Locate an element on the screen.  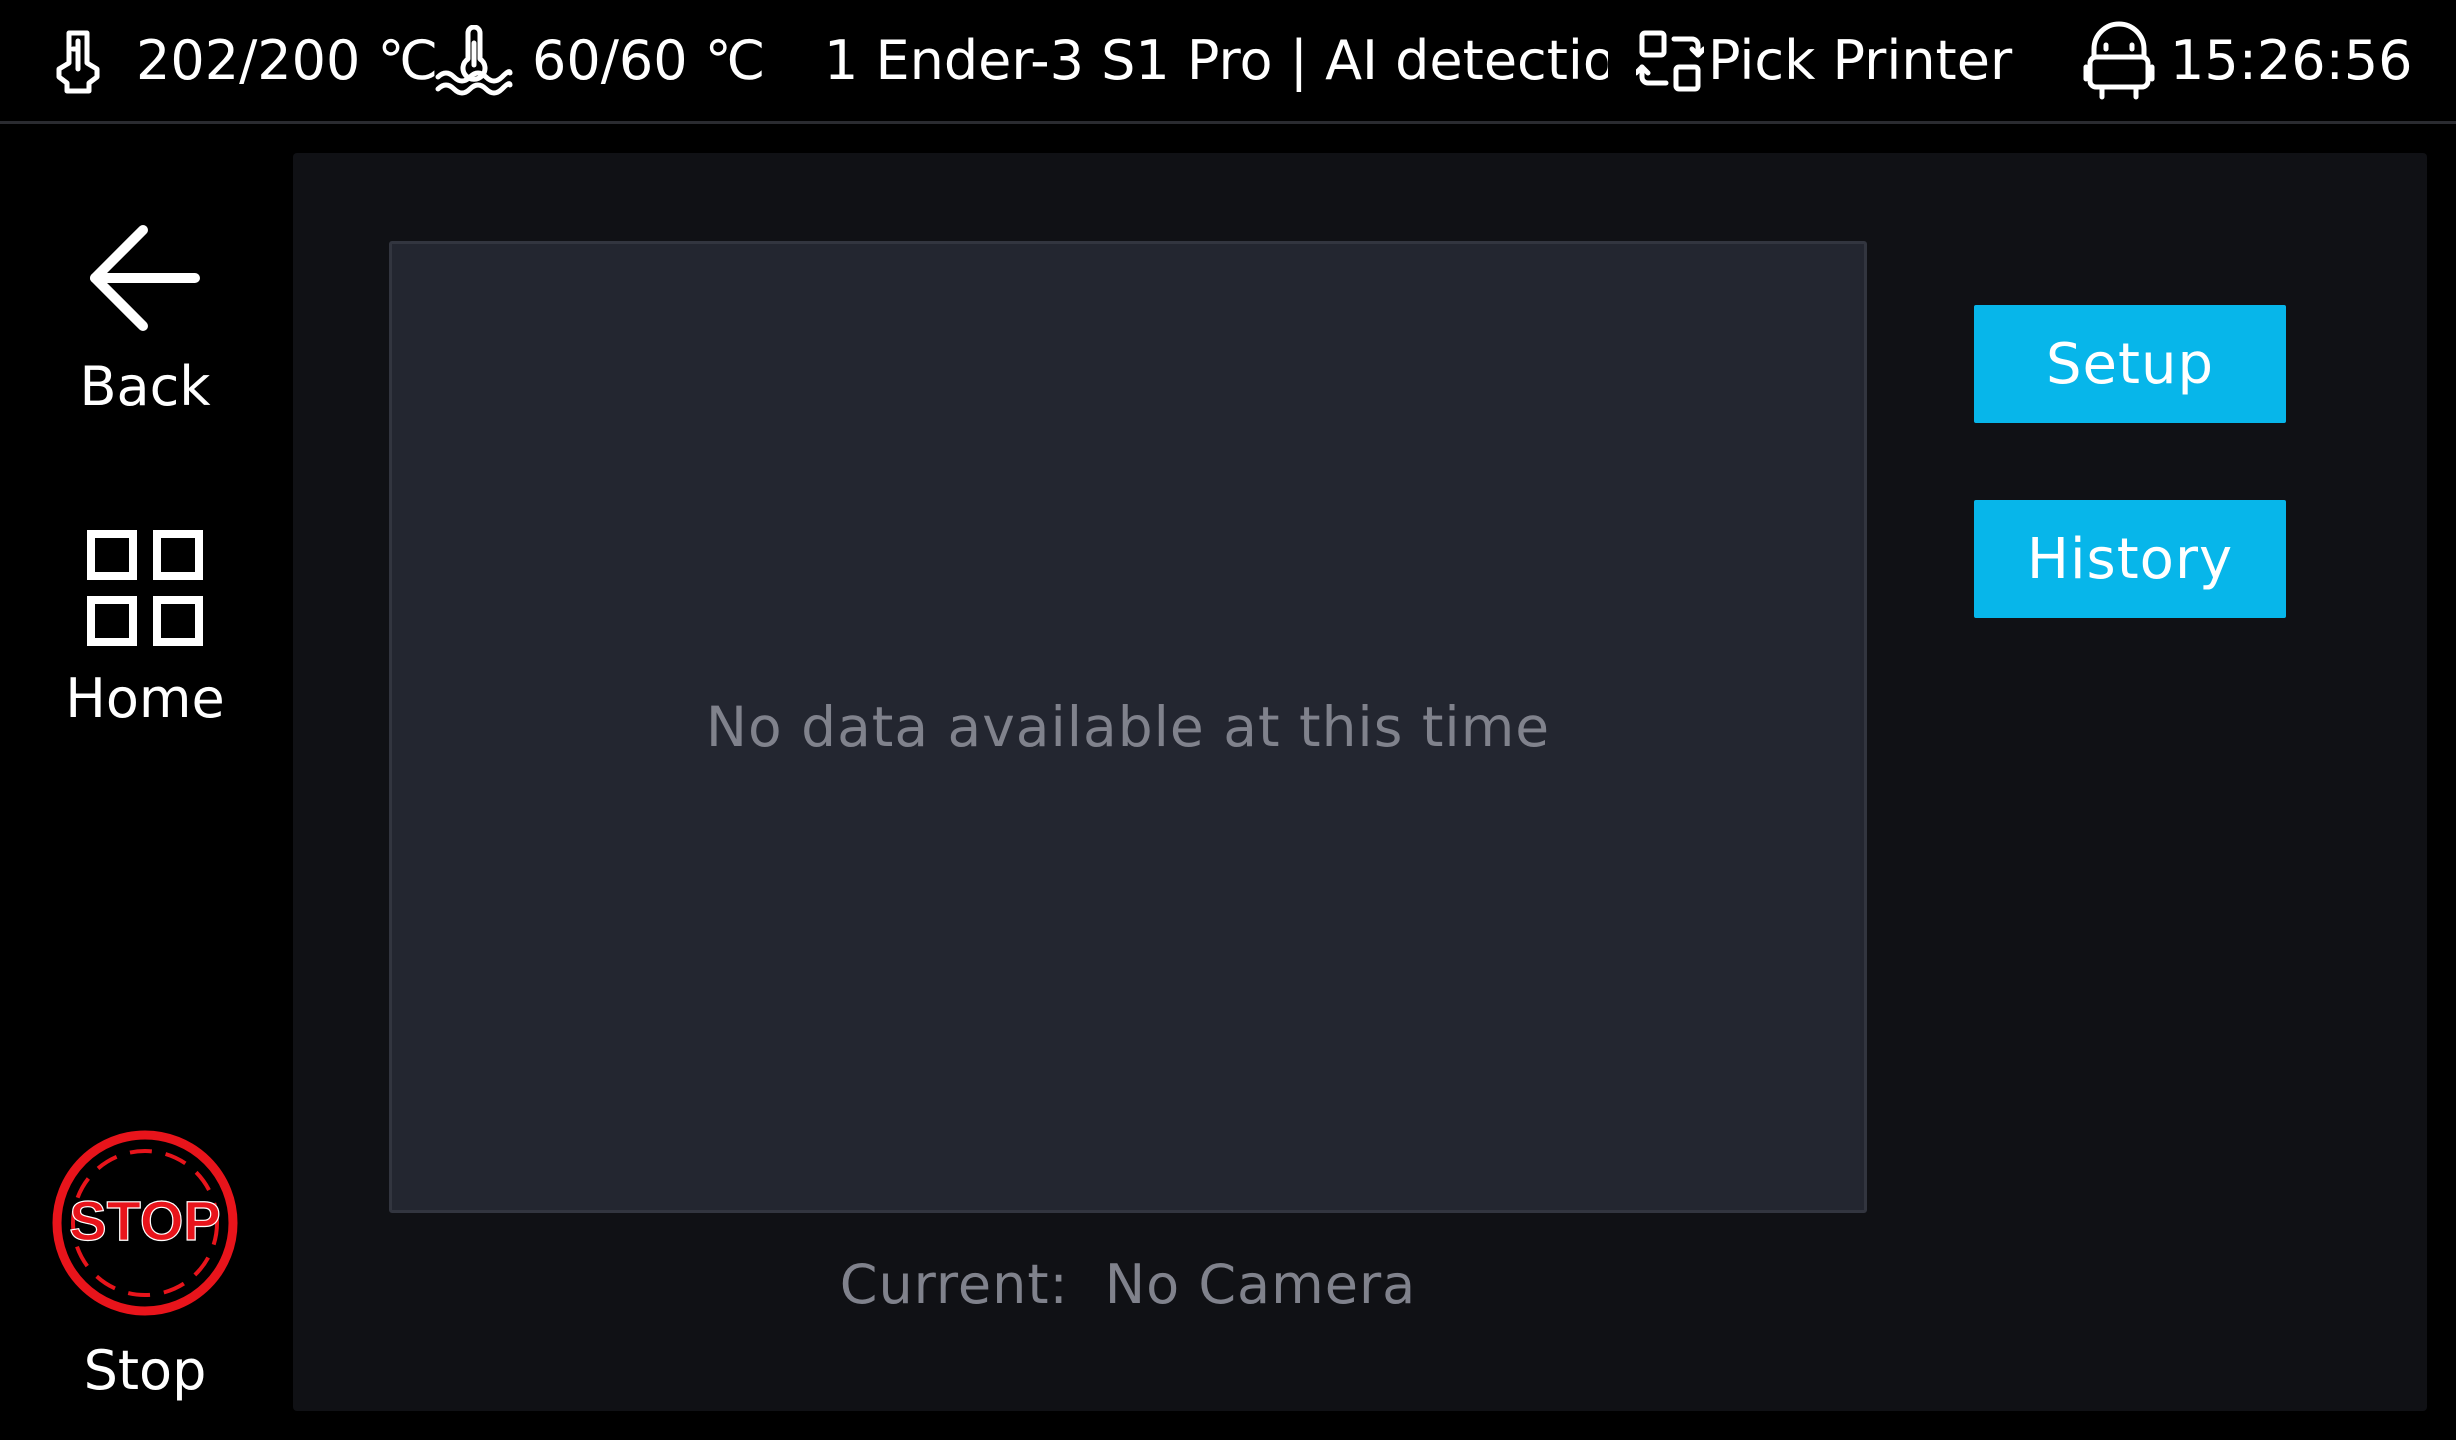
pick-printer-button: Pick Printer is located at coordinates (1824, 60).